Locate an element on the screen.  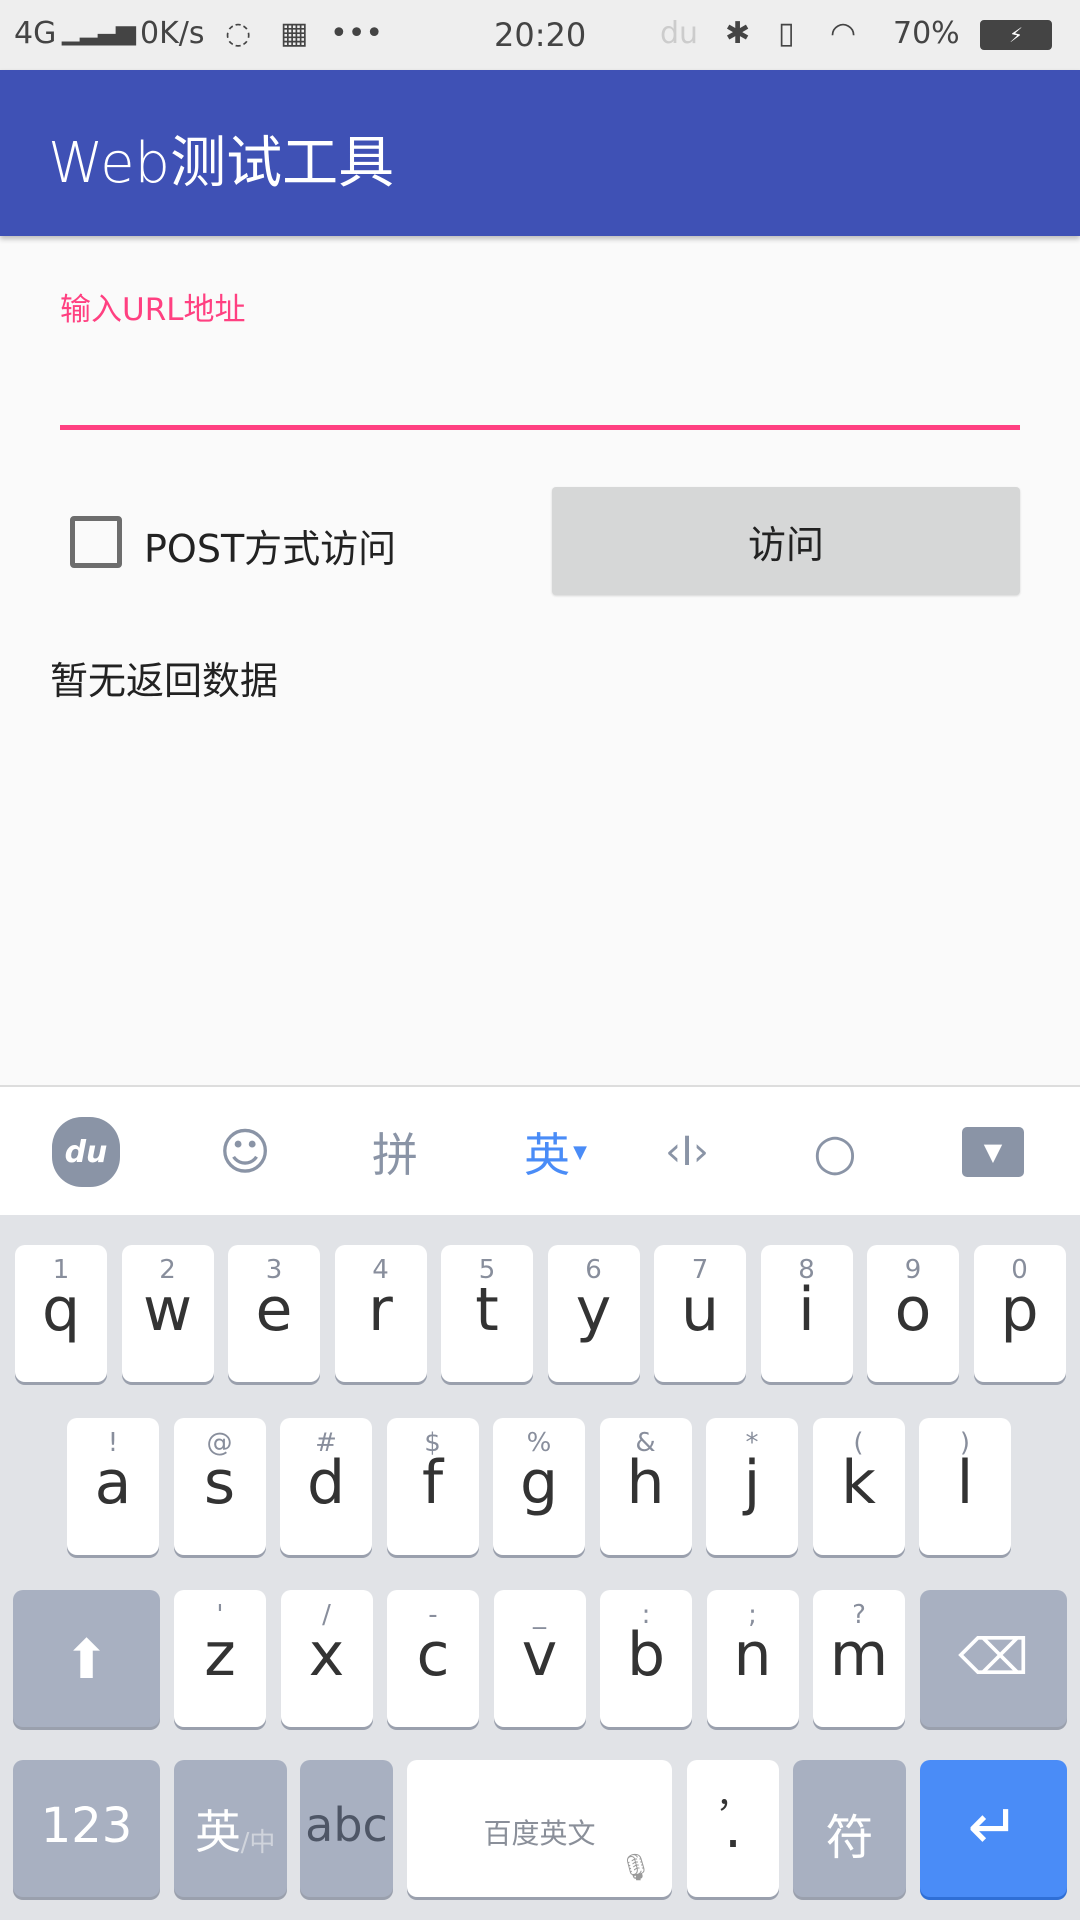
key-label: b is located at coordinates (646, 1655).